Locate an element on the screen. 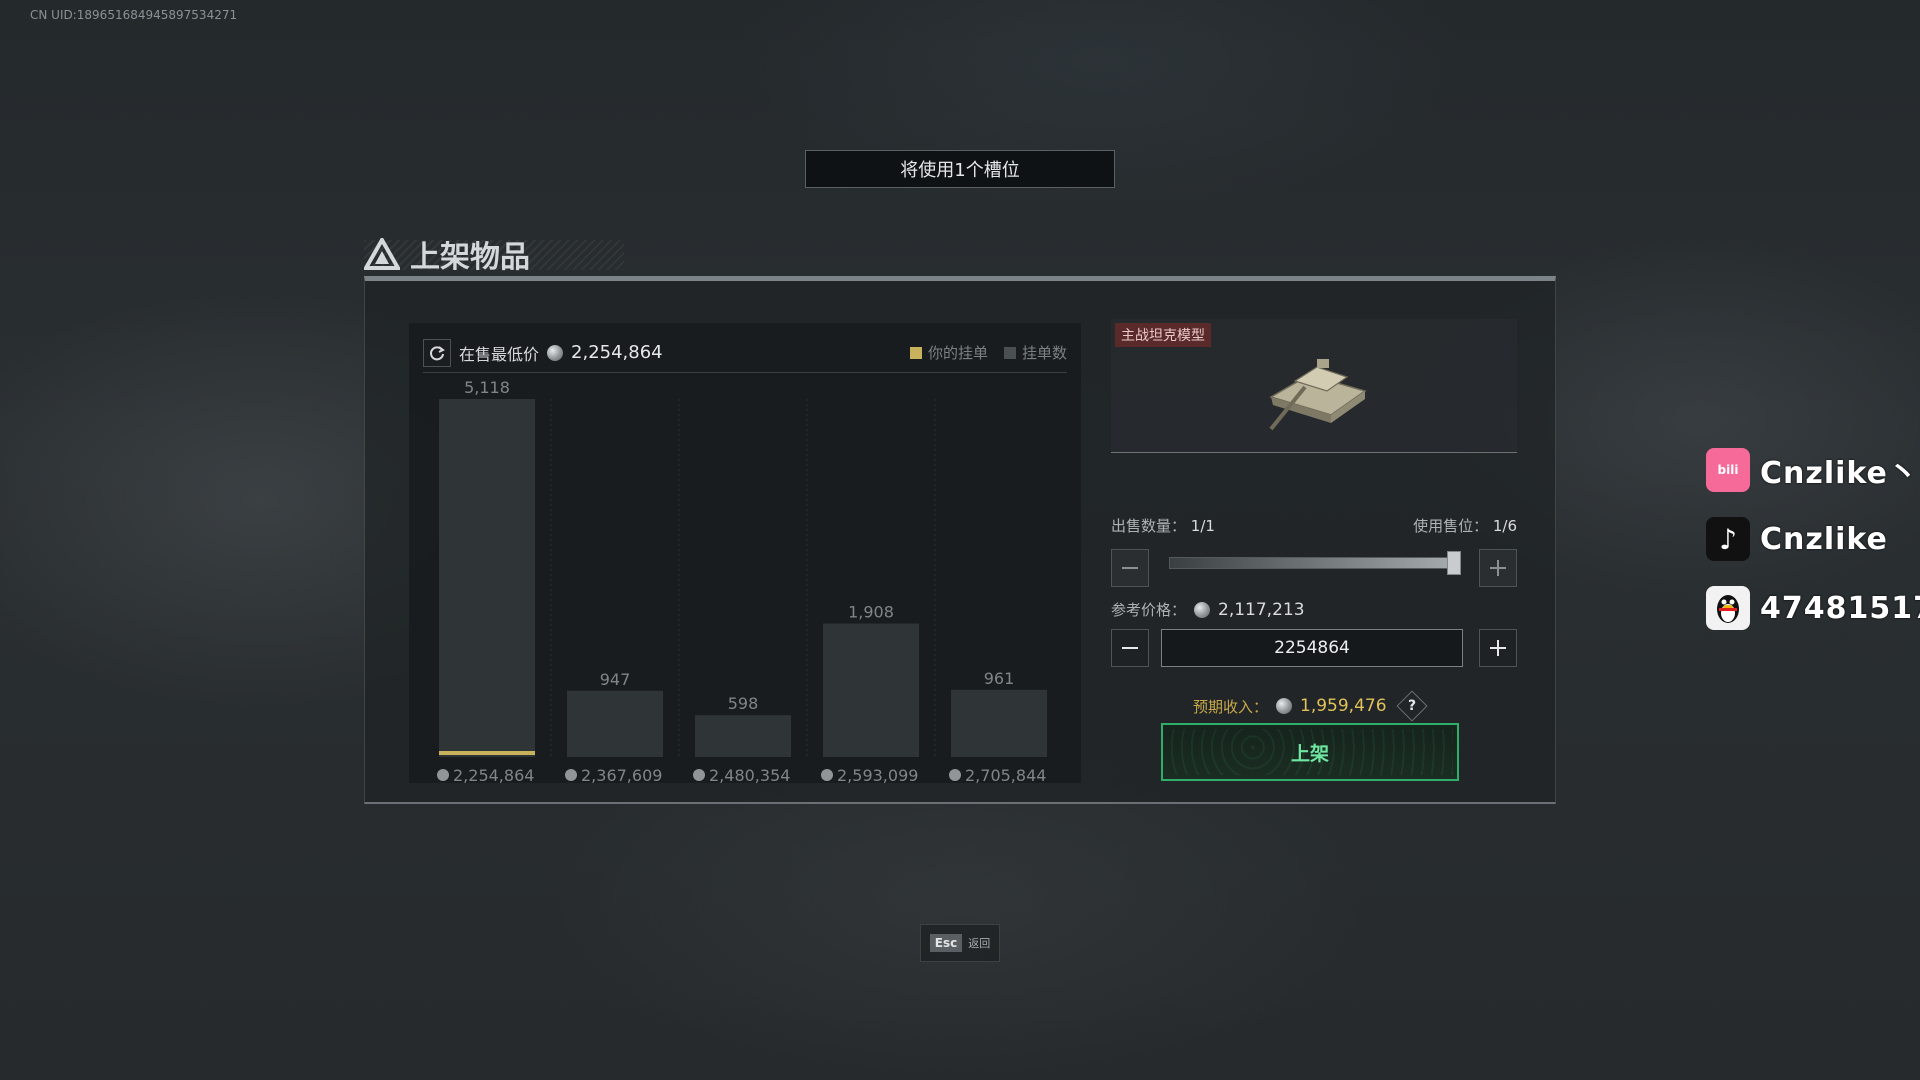  price-increase-button is located at coordinates (1498, 648).